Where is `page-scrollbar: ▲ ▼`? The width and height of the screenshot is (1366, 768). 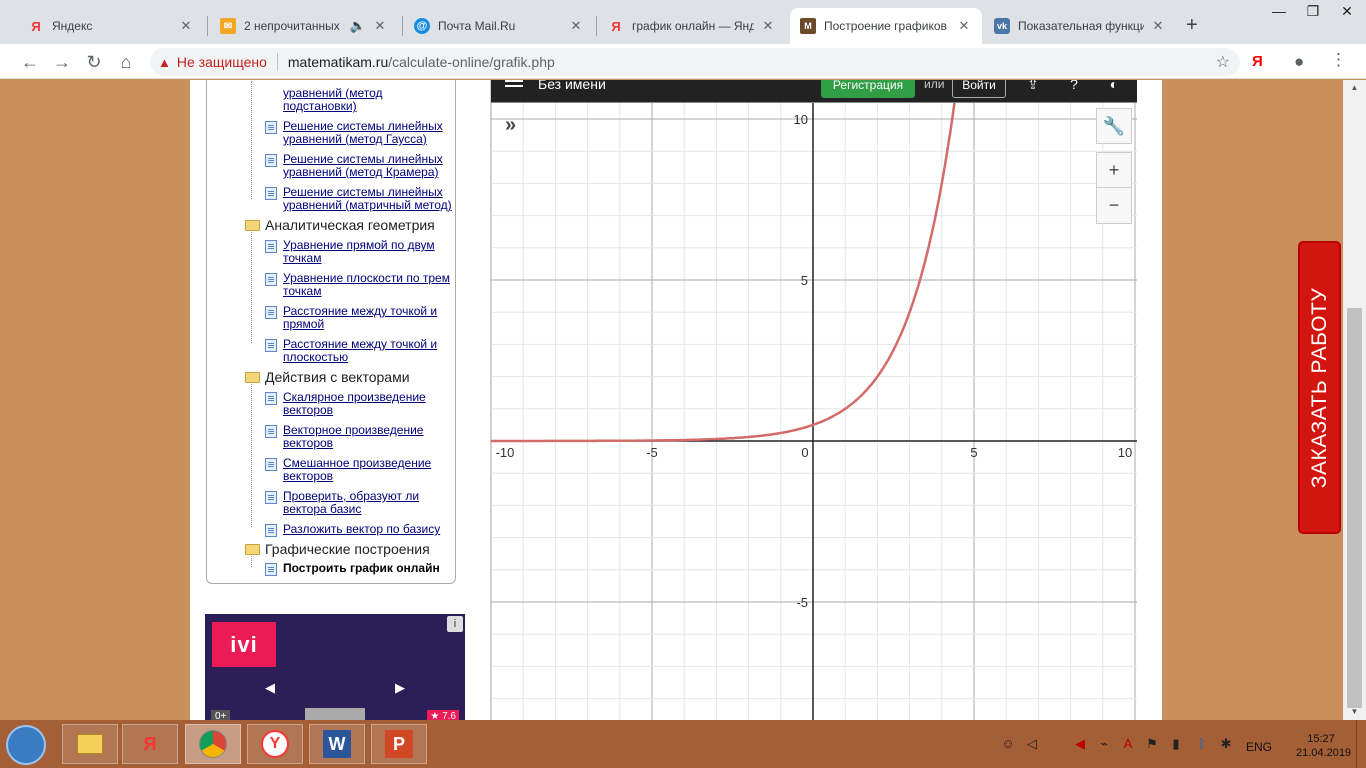
page-scrollbar: ▲ ▼ is located at coordinates (1354, 400).